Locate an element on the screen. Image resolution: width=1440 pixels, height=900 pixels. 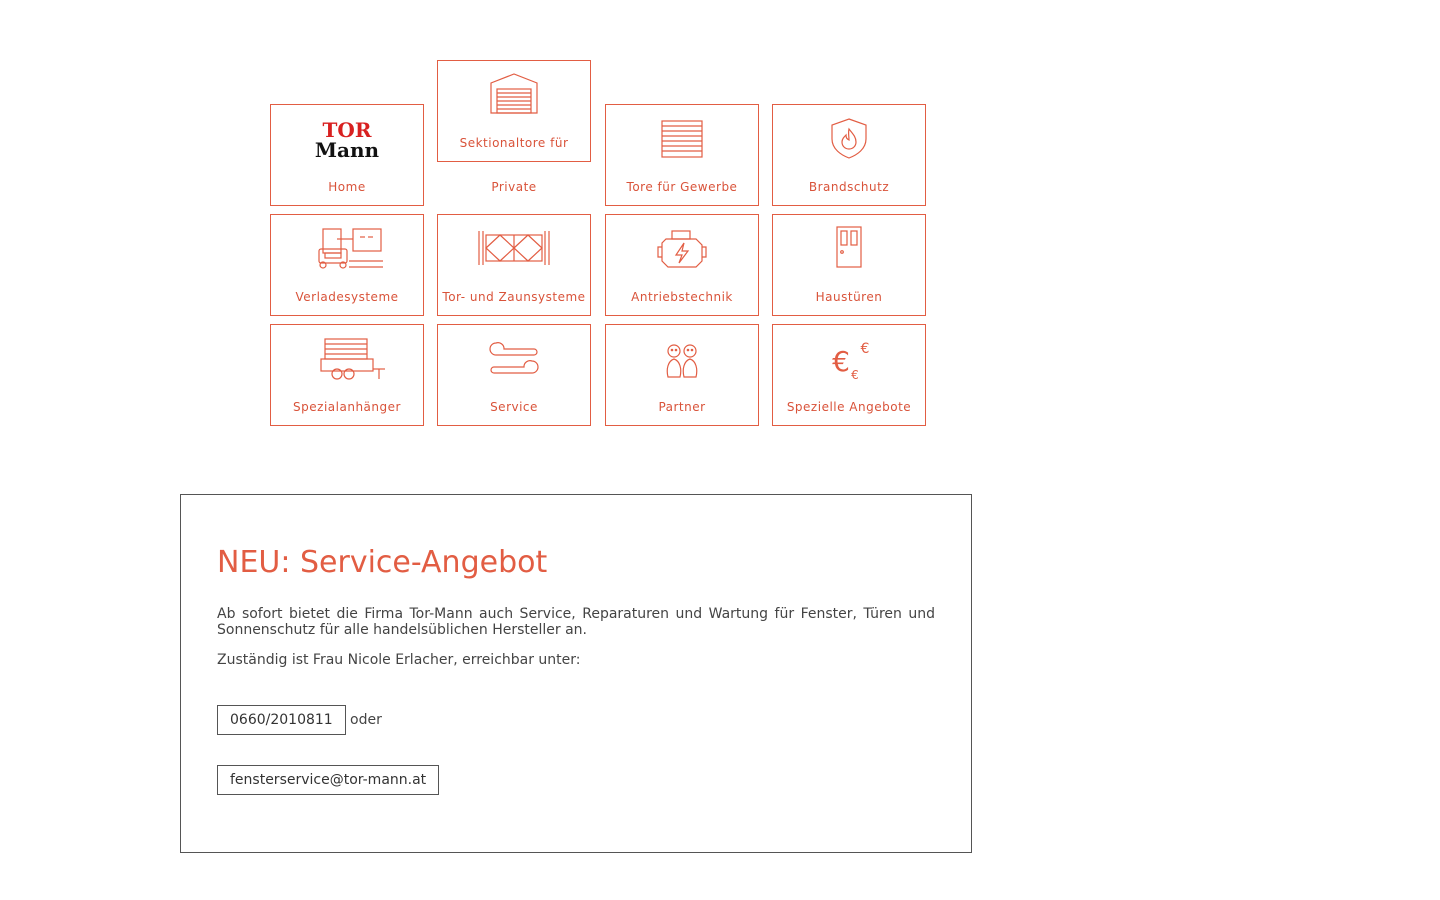
nav-label-brandschutz: Brandschutz is located at coordinates (849, 187).